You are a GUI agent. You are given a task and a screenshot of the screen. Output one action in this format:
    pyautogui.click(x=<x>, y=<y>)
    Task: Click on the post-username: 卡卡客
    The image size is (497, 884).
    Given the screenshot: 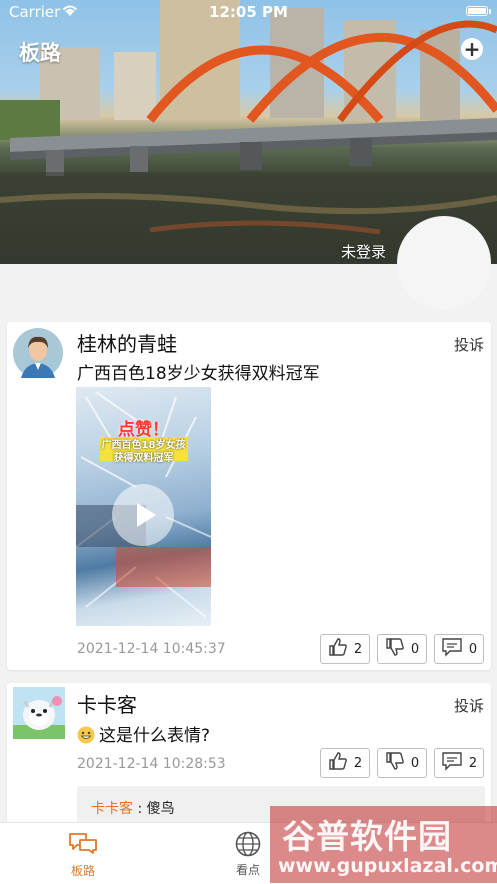 What is the action you would take?
    pyautogui.click(x=107, y=703)
    